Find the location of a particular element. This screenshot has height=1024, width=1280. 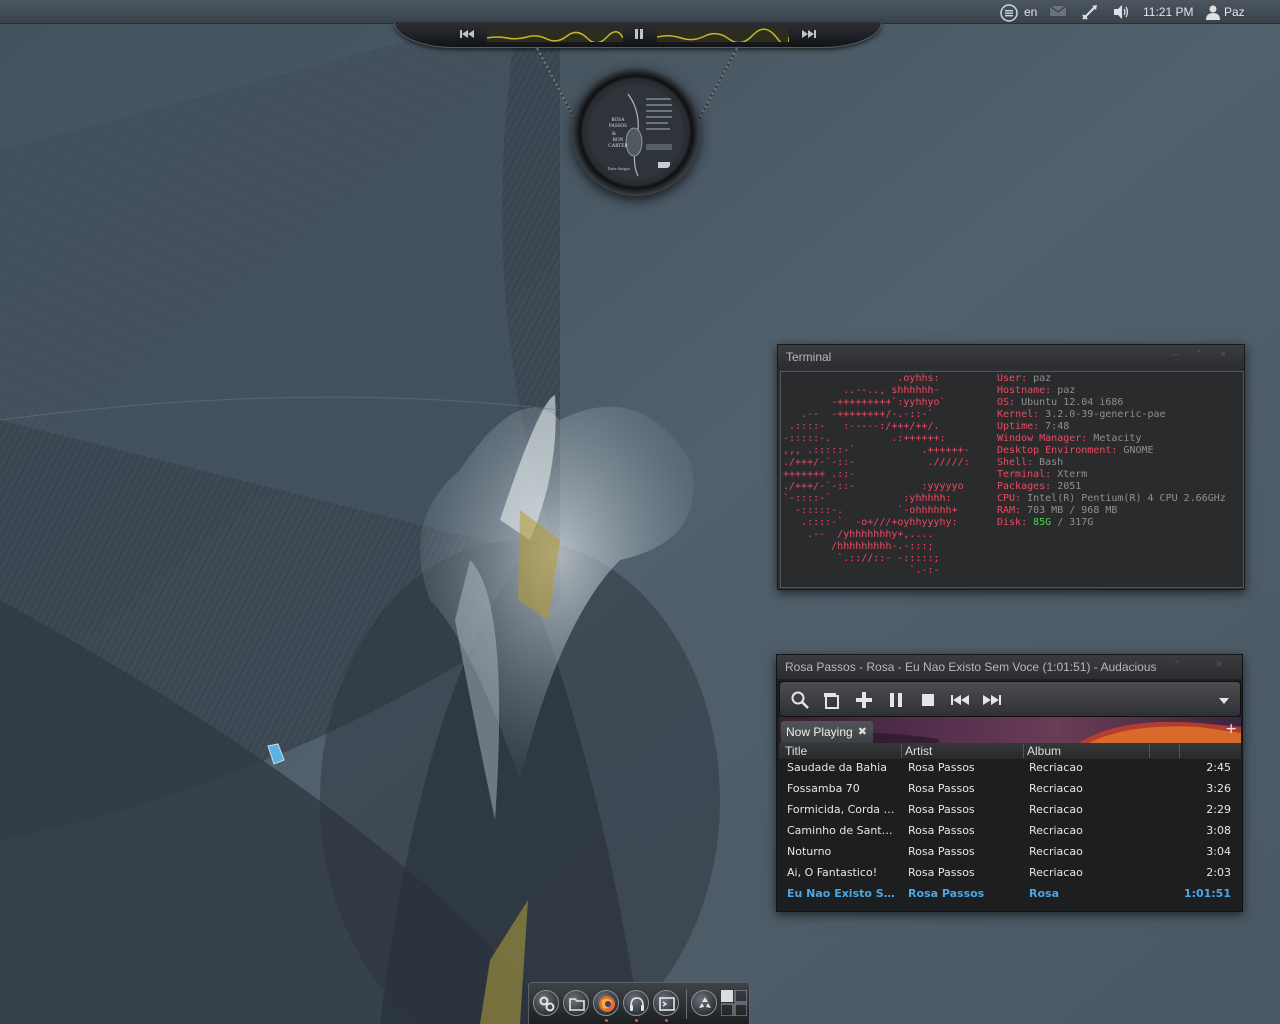

audacious-close-button: ✕ is located at coordinates (1219, 664).